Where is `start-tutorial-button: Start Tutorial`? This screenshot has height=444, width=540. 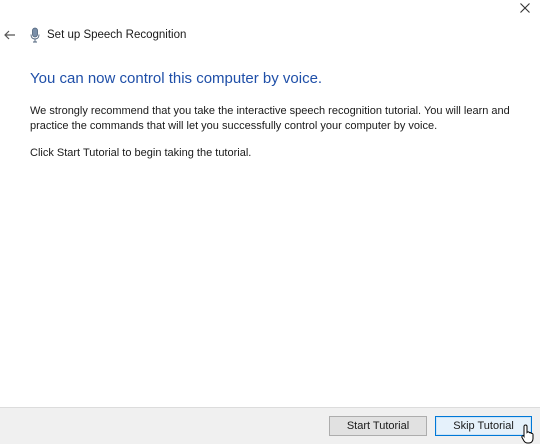
start-tutorial-button: Start Tutorial is located at coordinates (378, 426).